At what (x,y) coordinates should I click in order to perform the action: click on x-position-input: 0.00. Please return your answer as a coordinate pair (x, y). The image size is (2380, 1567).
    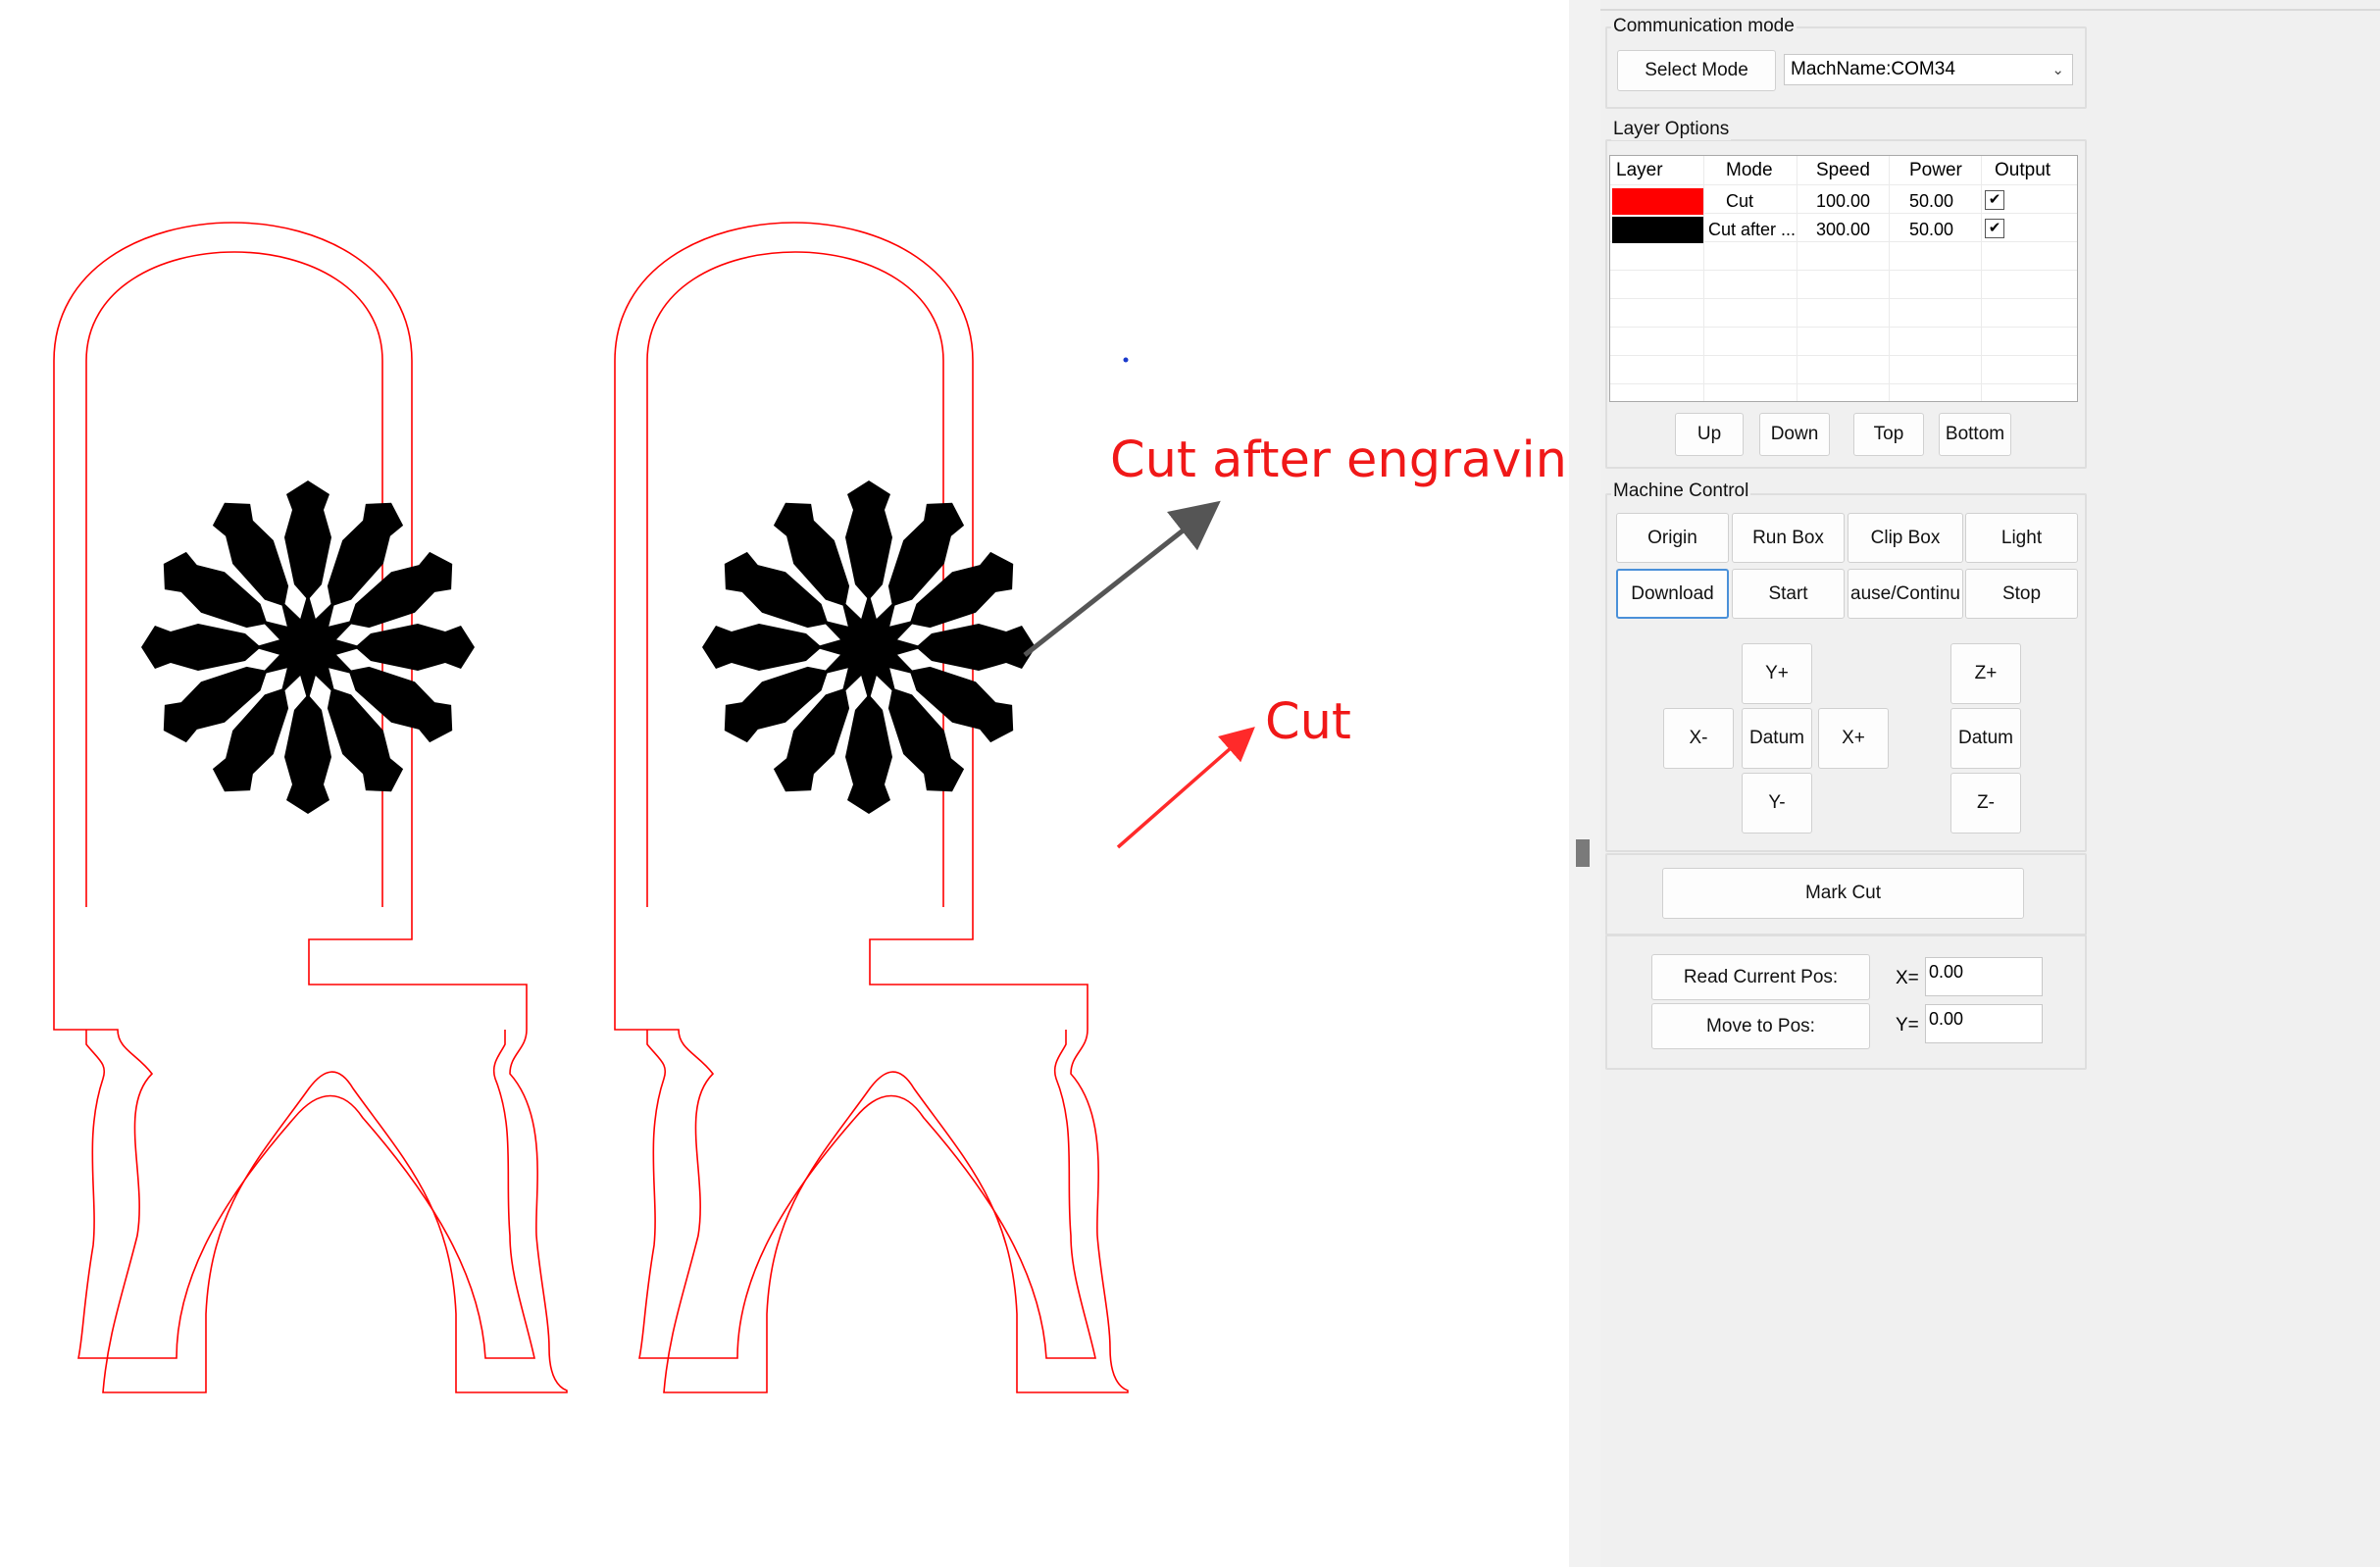
    Looking at the image, I should click on (1984, 977).